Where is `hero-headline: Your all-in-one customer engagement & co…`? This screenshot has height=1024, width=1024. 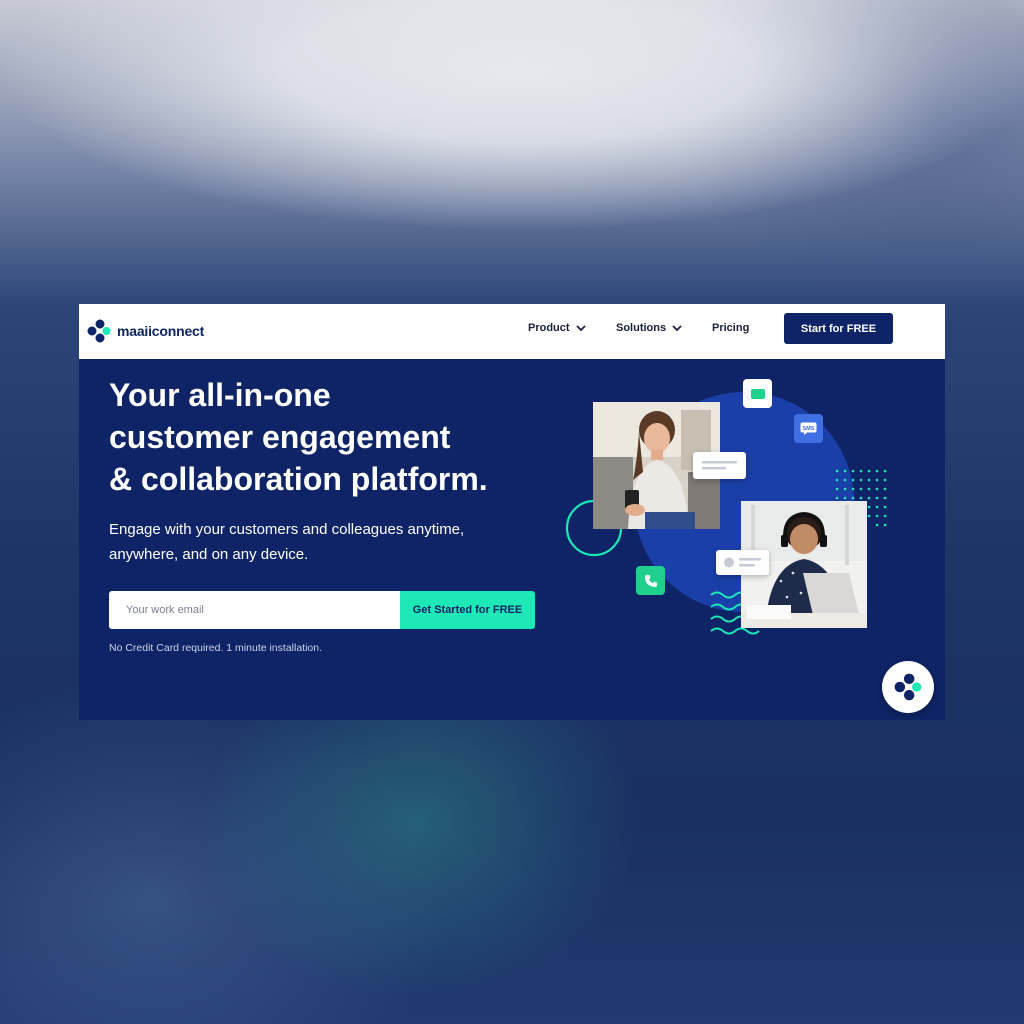 hero-headline: Your all-in-one customer engagement & co… is located at coordinates (329, 437).